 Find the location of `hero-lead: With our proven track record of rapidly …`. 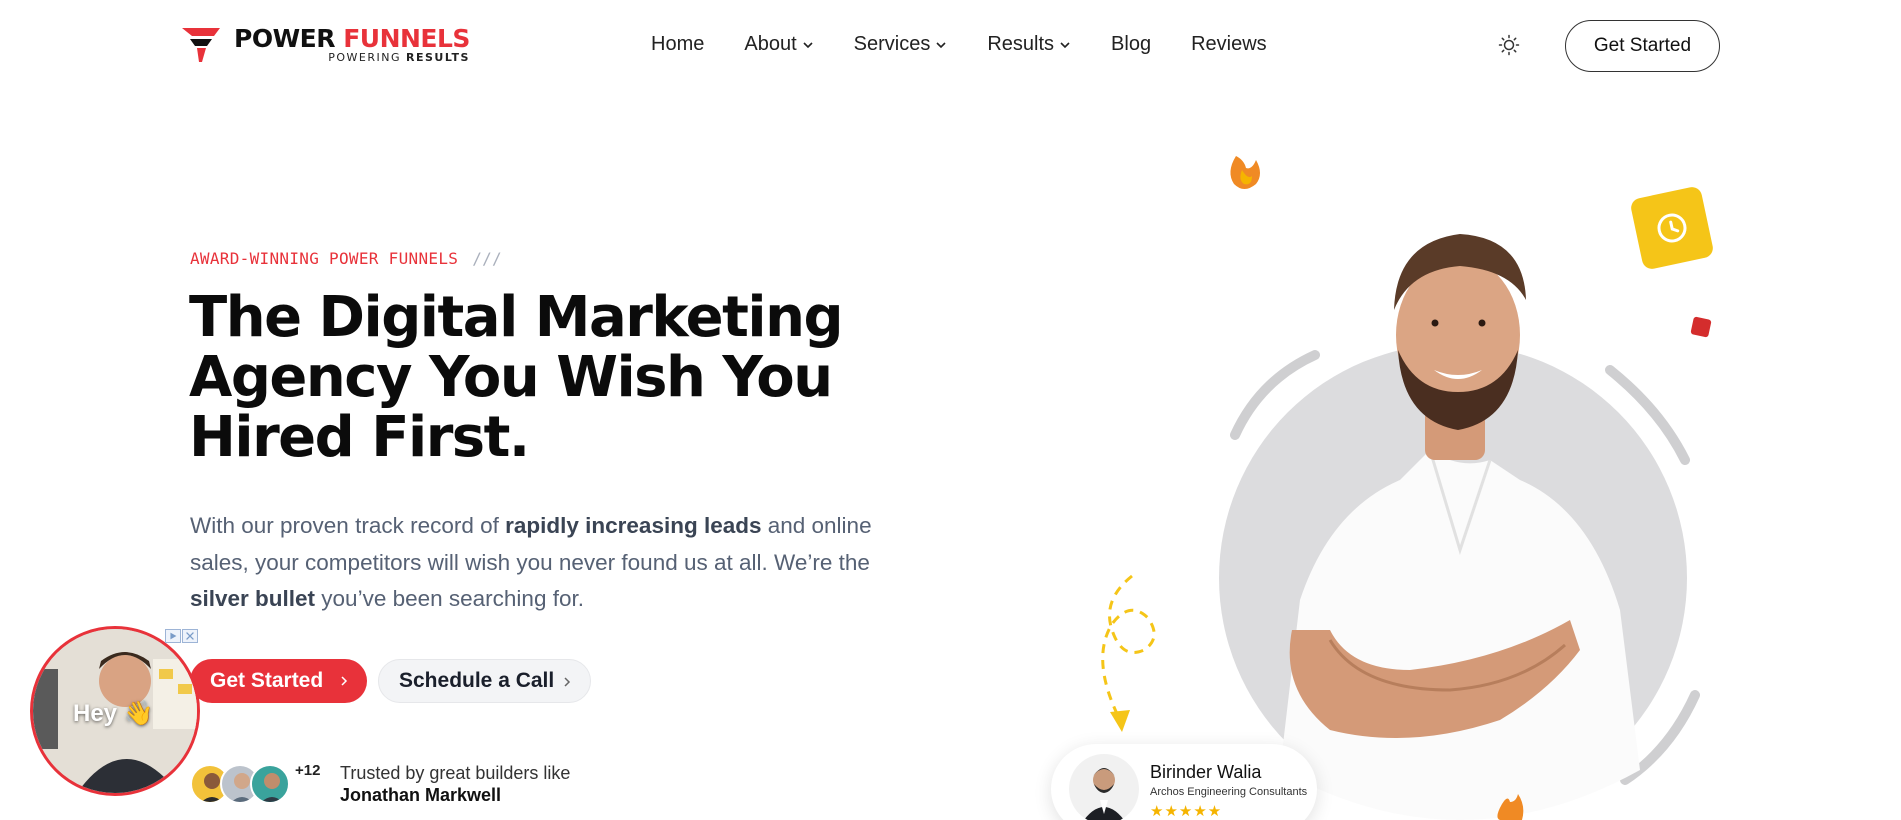

hero-lead: With our proven track record of rapidly … is located at coordinates (550, 563).